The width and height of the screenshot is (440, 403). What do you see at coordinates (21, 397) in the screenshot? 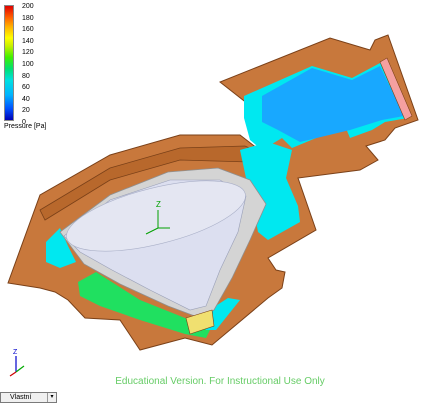
I see `view-orientation-value: Vlastní` at bounding box center [21, 397].